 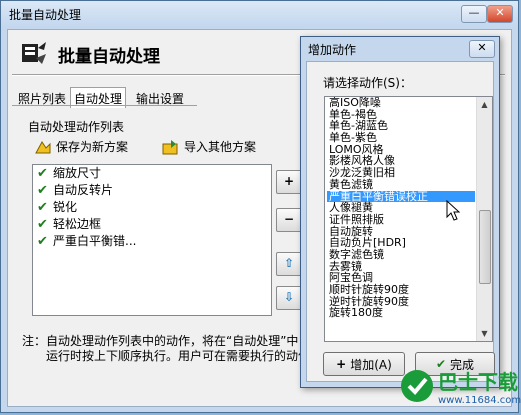 What do you see at coordinates (259, 14) in the screenshot?
I see `title-bar: 批量自动处理 — ✕` at bounding box center [259, 14].